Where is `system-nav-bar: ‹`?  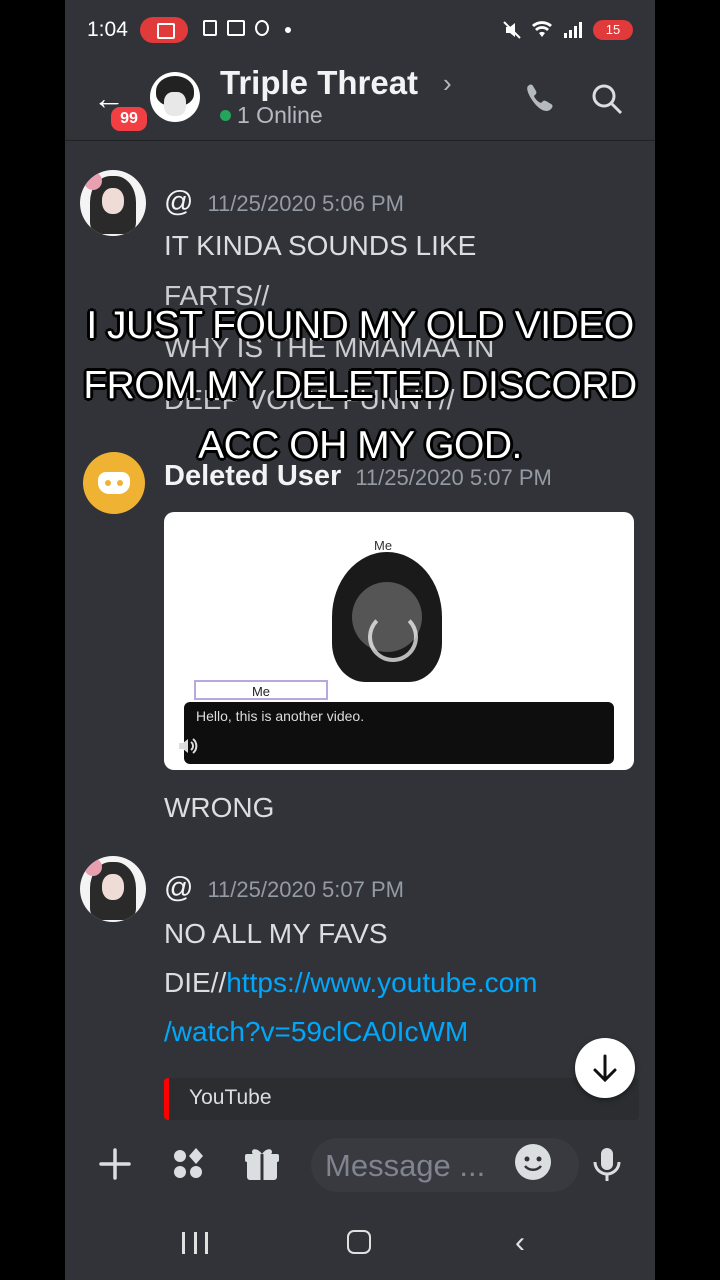
system-nav-bar: ‹ is located at coordinates (360, 1244).